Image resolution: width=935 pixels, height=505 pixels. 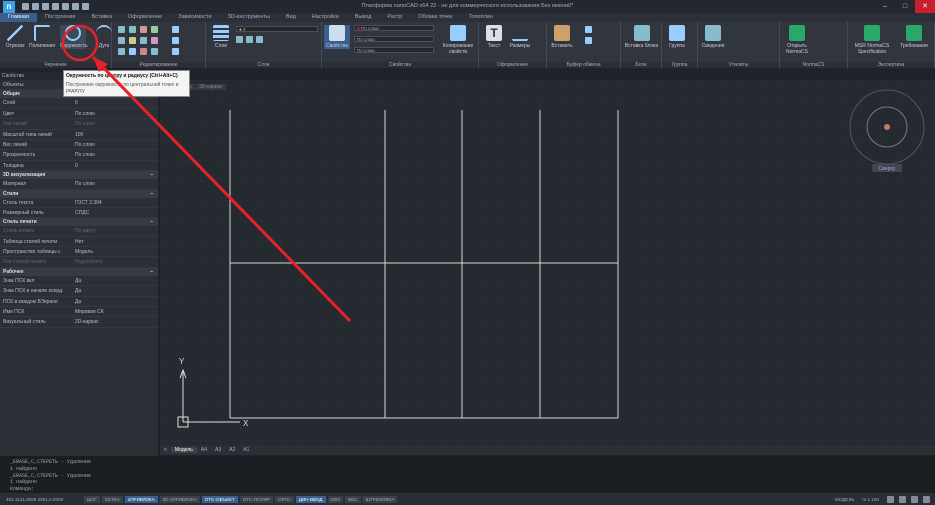 What do you see at coordinates (284, 499) in the screenshot?
I see `status-toggle-6: ОРТО` at bounding box center [284, 499].